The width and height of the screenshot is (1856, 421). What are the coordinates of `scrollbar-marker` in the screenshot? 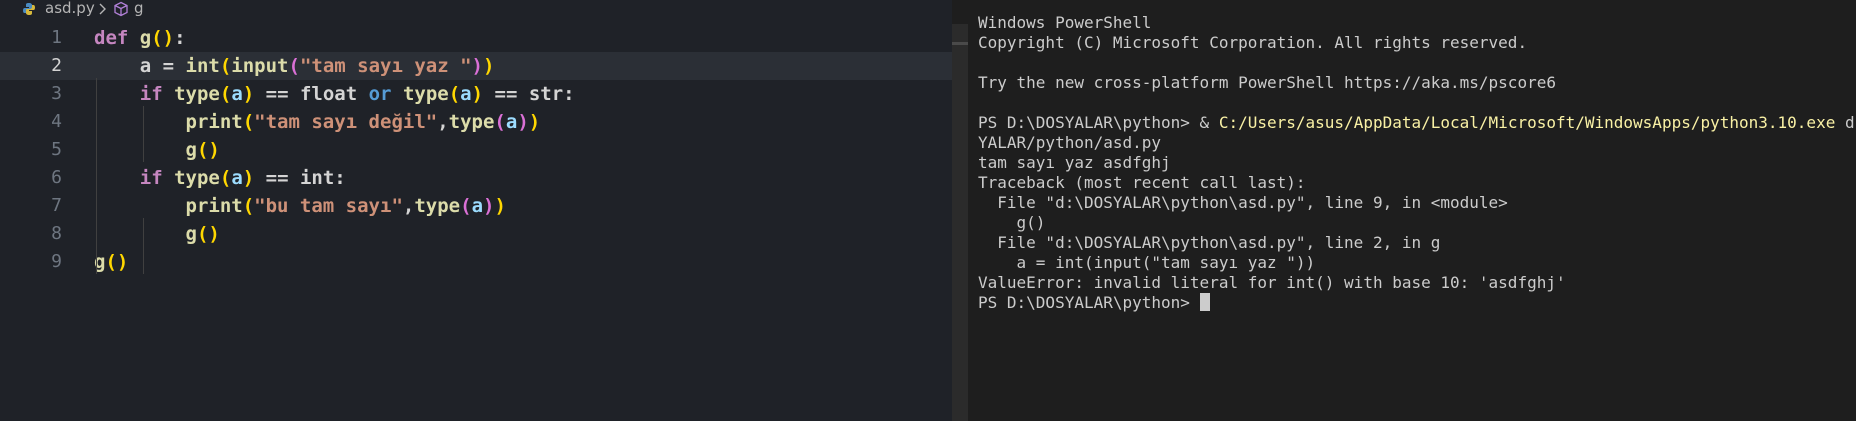 It's located at (960, 43).